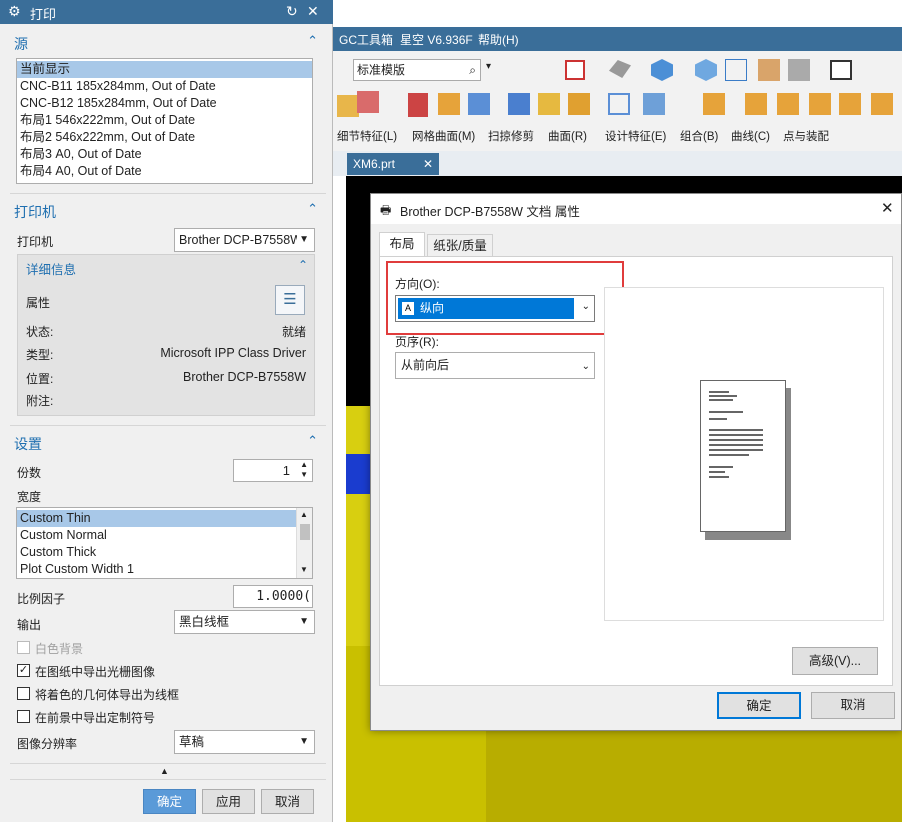 The height and width of the screenshot is (822, 902). Describe the element at coordinates (449, 104) in the screenshot. I see `revolve-icon` at that location.